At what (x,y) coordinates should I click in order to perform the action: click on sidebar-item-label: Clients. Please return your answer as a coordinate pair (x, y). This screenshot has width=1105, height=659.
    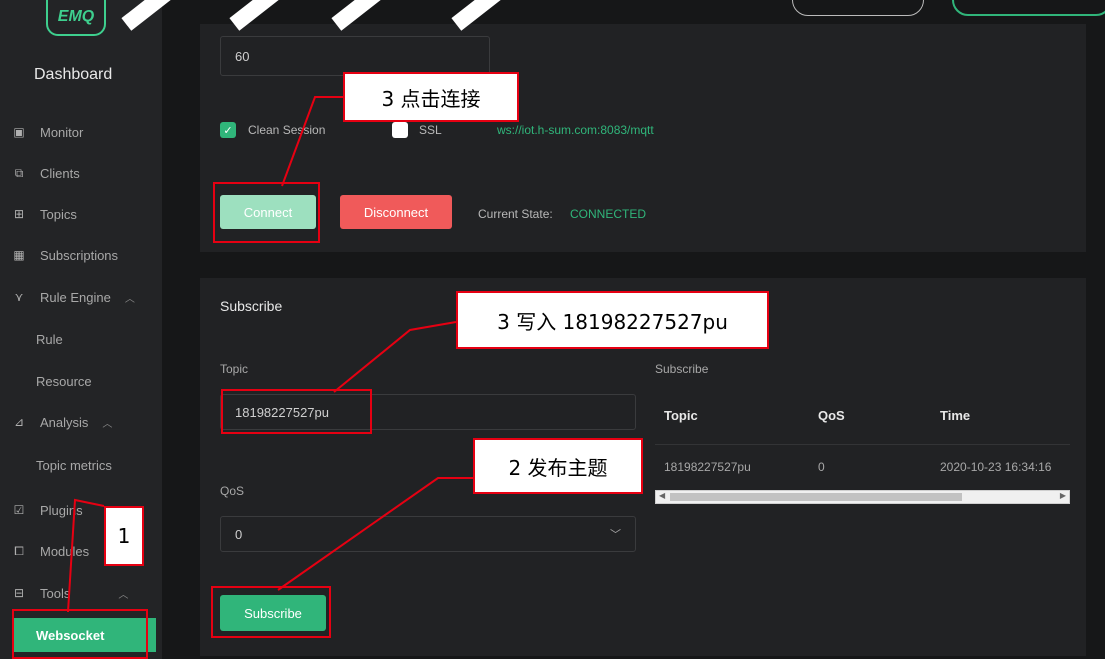
    Looking at the image, I should click on (60, 173).